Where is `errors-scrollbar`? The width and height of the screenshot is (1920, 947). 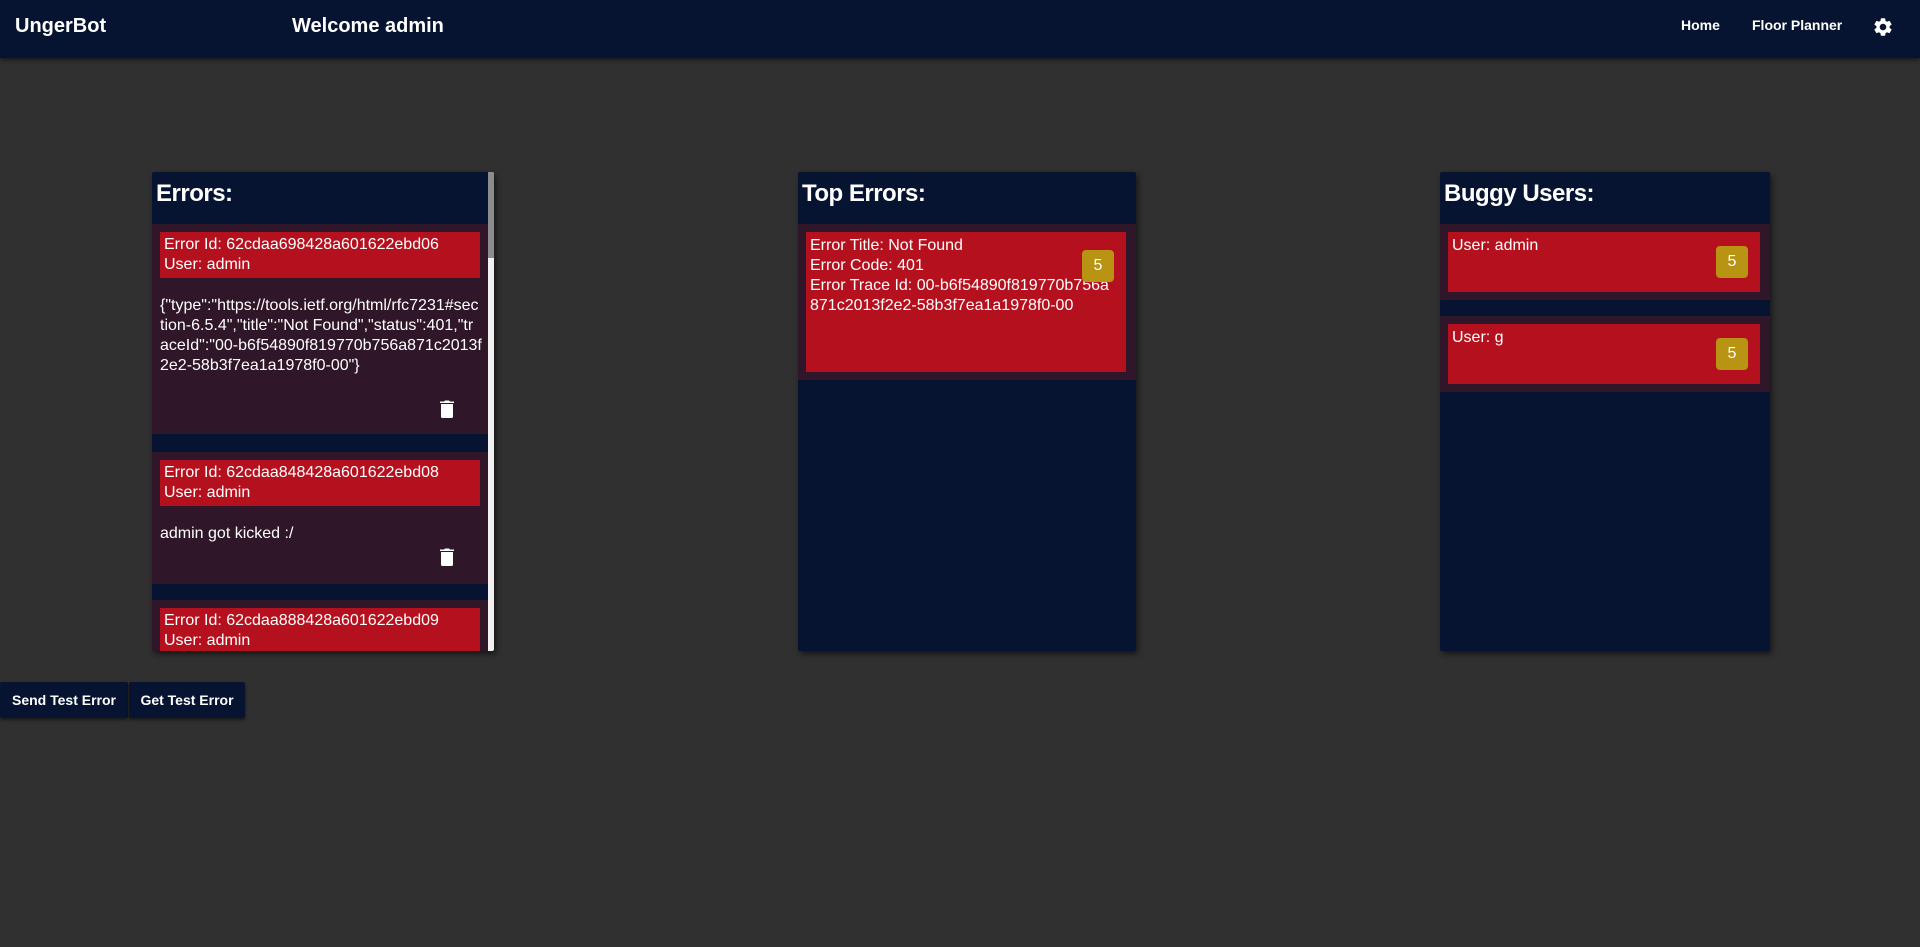 errors-scrollbar is located at coordinates (491, 411).